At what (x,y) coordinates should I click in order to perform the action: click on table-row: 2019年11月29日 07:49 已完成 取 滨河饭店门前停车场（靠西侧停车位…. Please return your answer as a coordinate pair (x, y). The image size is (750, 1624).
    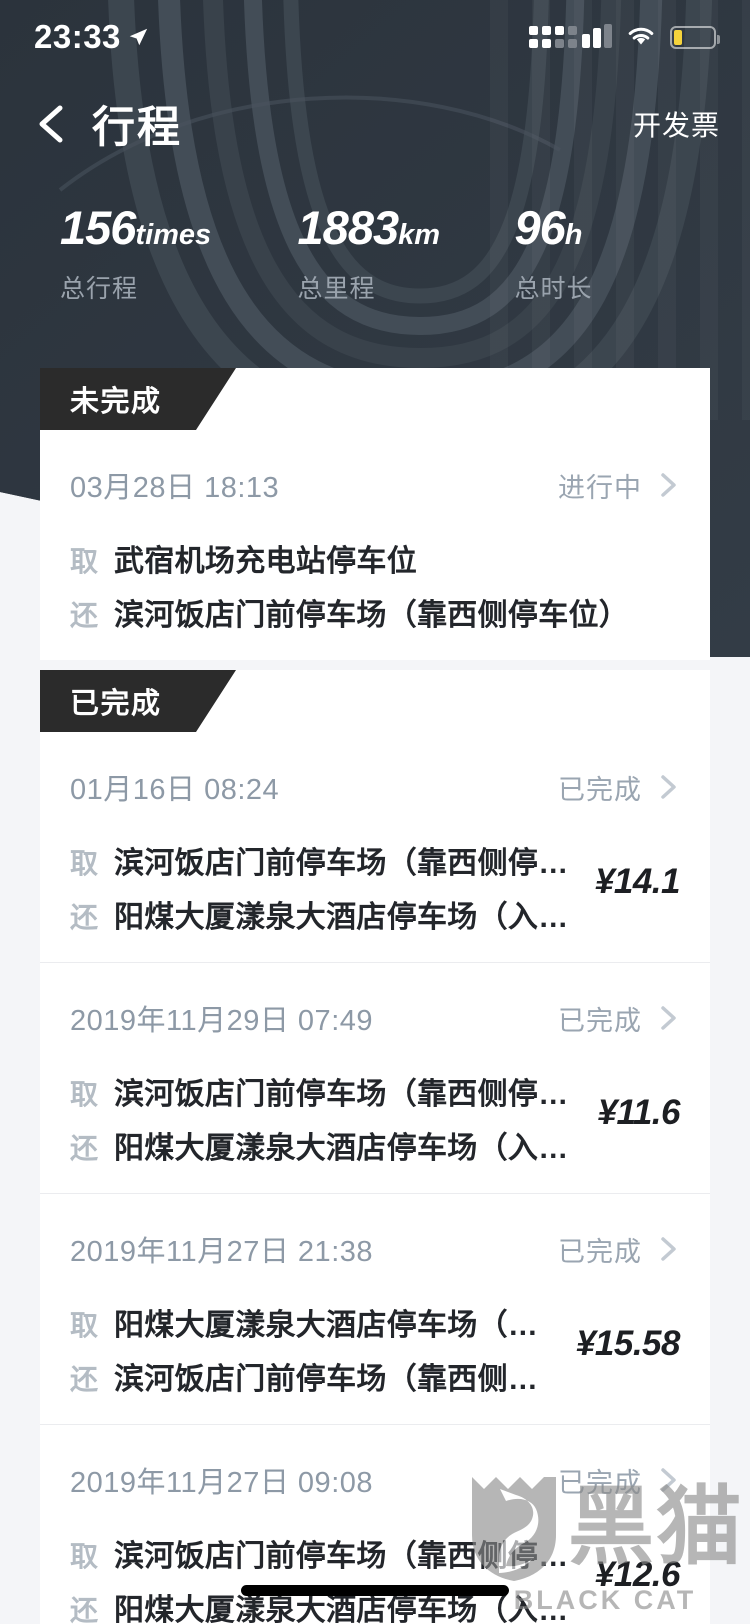
    Looking at the image, I should click on (375, 1077).